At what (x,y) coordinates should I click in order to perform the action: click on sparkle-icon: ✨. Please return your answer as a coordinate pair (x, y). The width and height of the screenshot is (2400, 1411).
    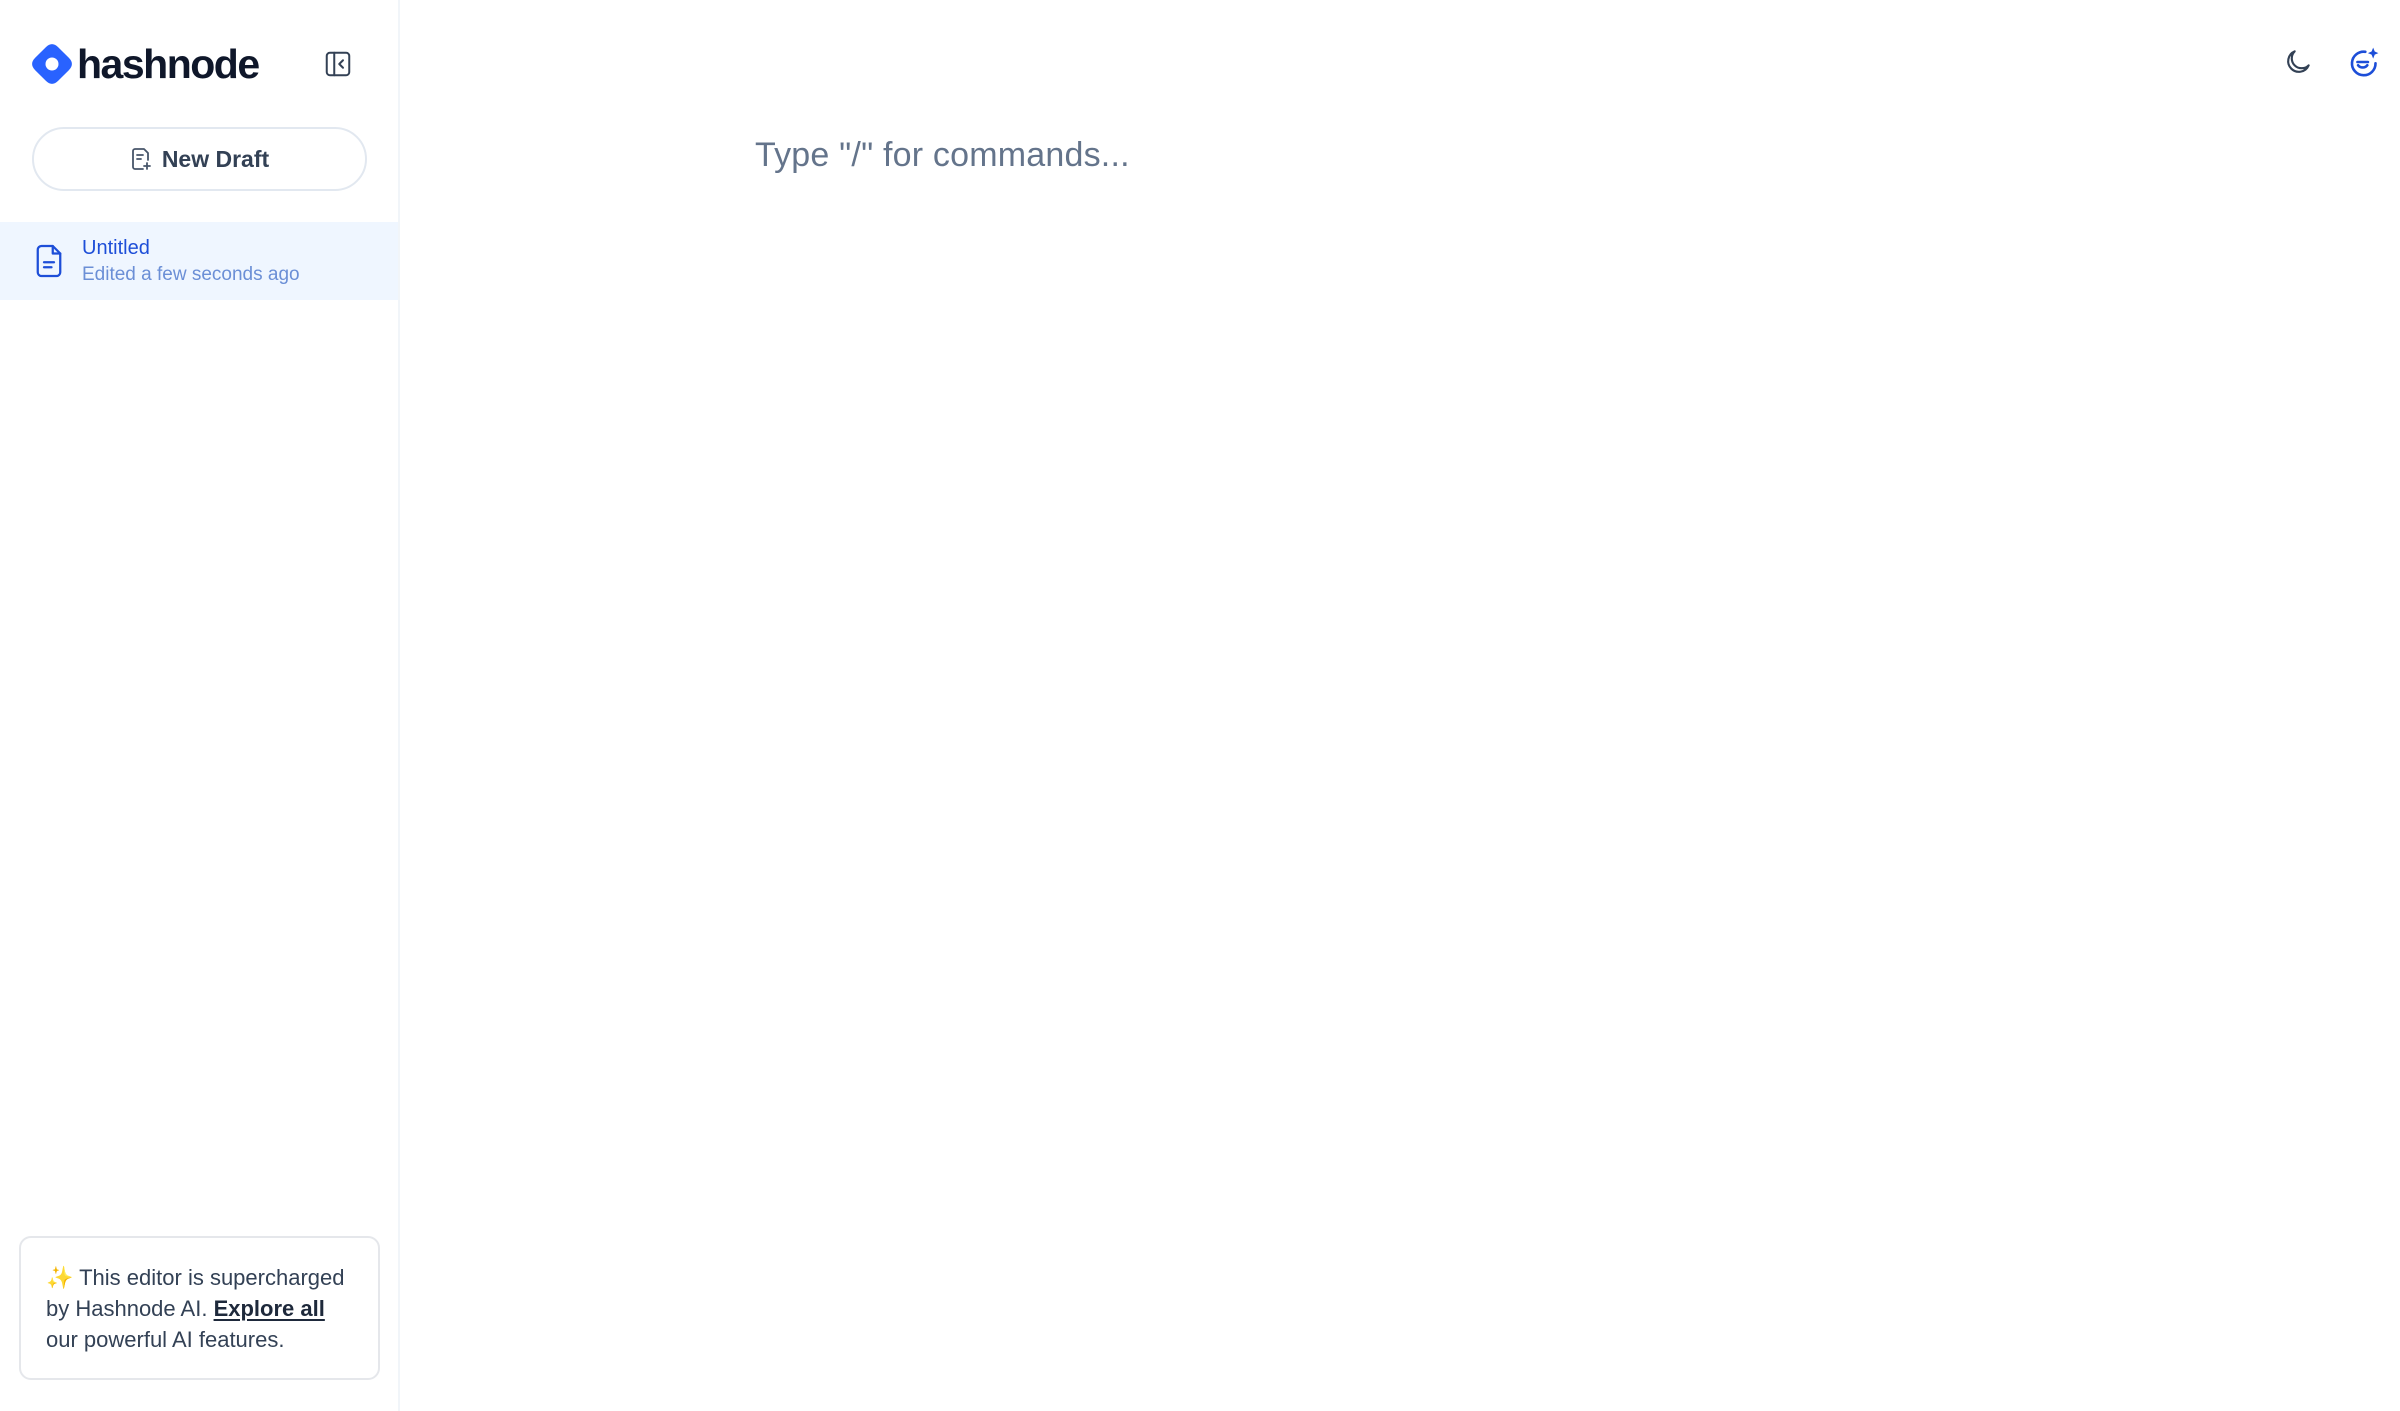
    Looking at the image, I should click on (60, 1277).